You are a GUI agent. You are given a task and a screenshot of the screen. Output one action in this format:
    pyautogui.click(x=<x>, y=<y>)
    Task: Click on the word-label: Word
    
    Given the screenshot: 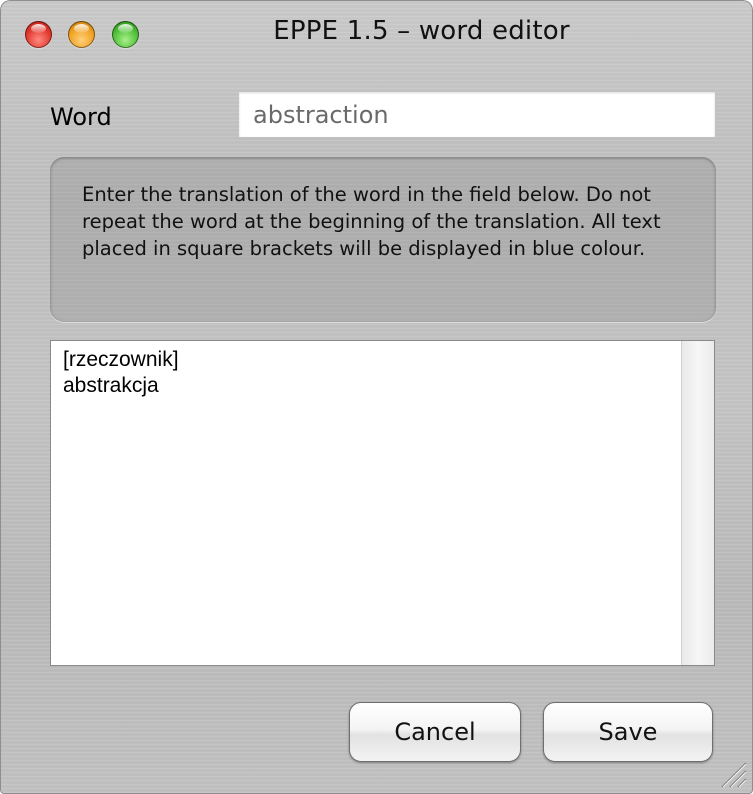 What is the action you would take?
    pyautogui.click(x=81, y=117)
    